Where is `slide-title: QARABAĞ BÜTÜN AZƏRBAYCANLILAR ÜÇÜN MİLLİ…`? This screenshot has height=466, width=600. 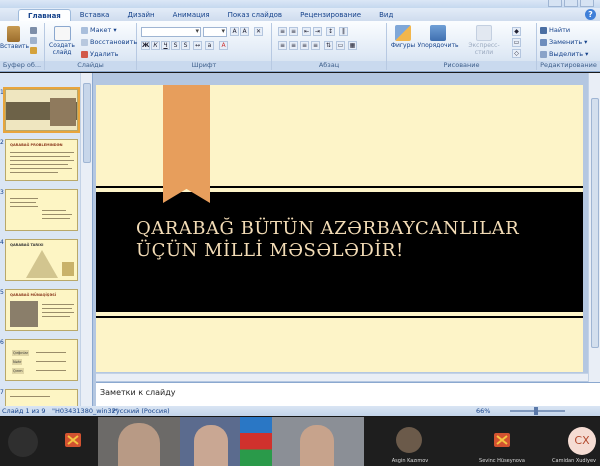 slide-title: QARABAĞ BÜTÜN AZƏRBAYCANLILAR ÜÇÜN MİLLİ… is located at coordinates (346, 240).